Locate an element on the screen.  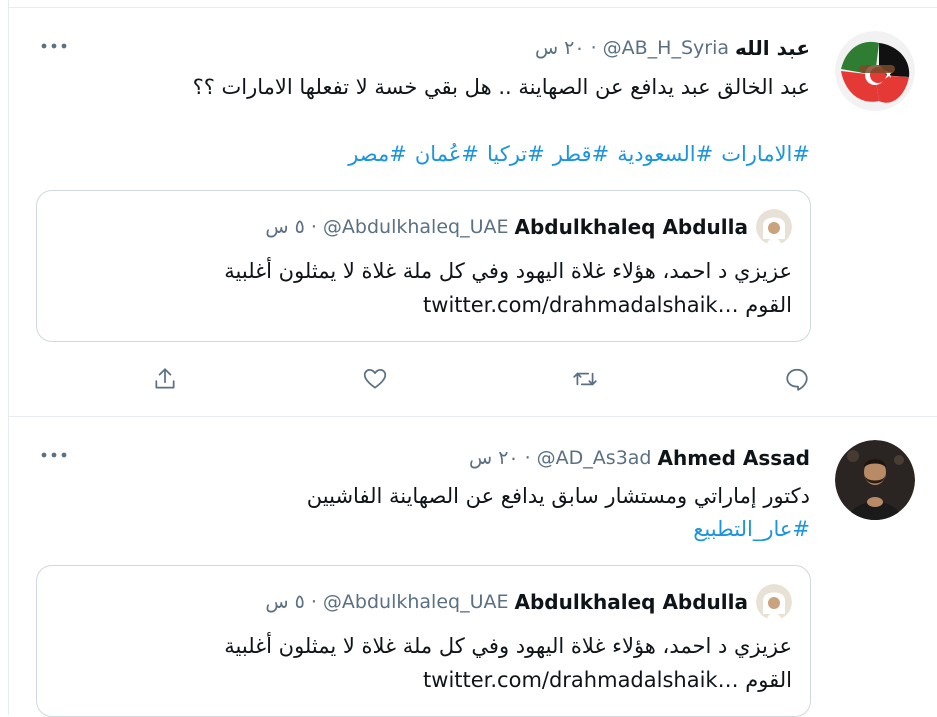
hashtag: #عار_التطبيع is located at coordinates (751, 529).